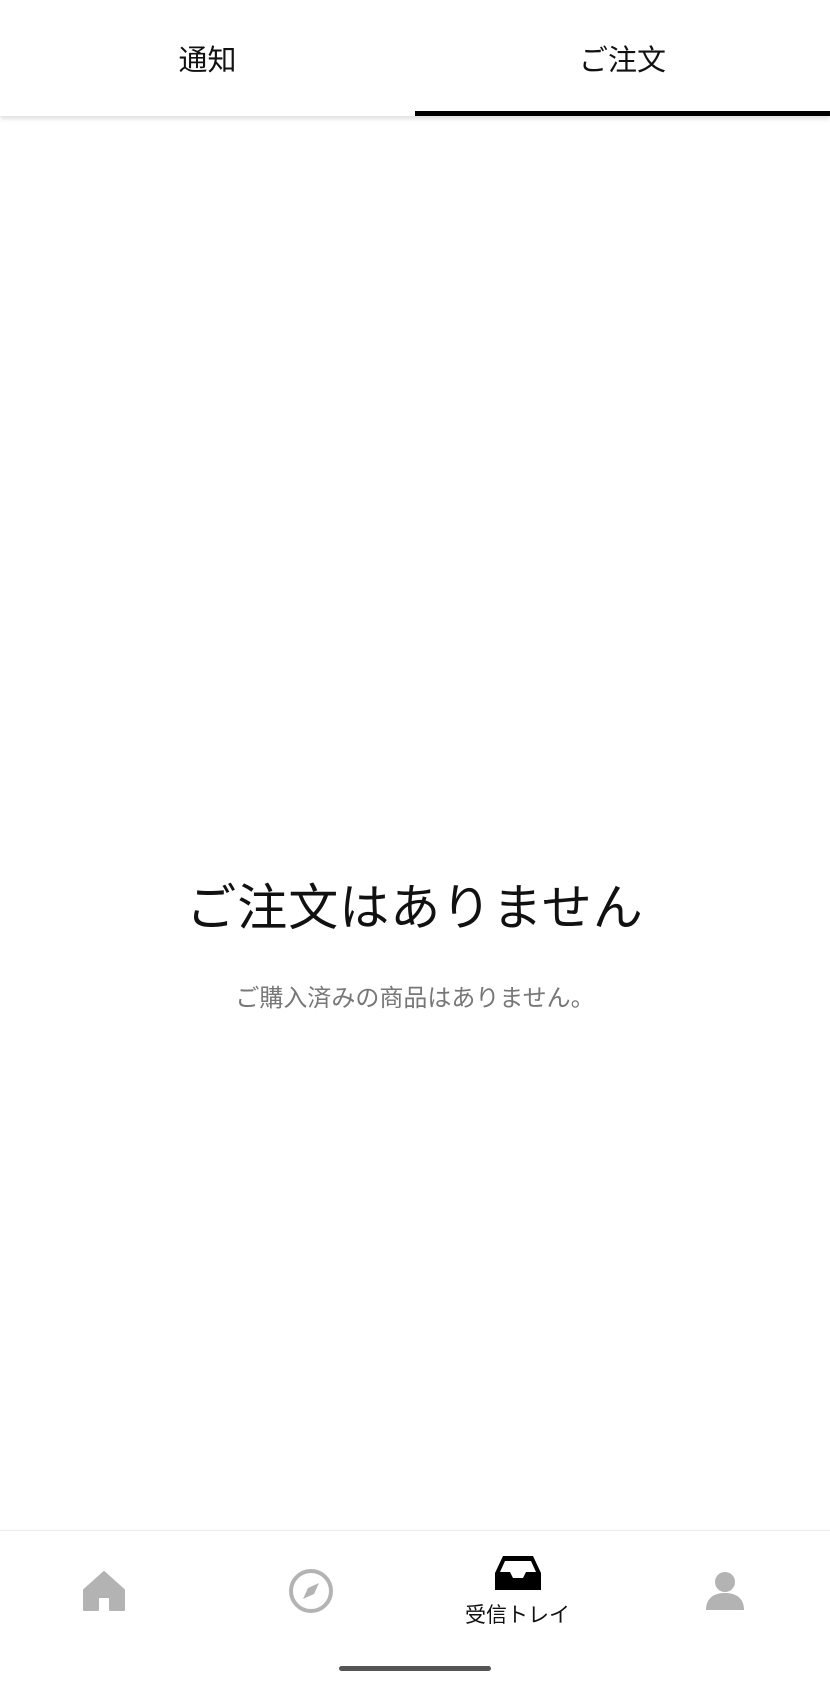 This screenshot has height=1685, width=830. Describe the element at coordinates (517, 1615) in the screenshot. I see `nav-inbox-label: 受信トレイ` at that location.